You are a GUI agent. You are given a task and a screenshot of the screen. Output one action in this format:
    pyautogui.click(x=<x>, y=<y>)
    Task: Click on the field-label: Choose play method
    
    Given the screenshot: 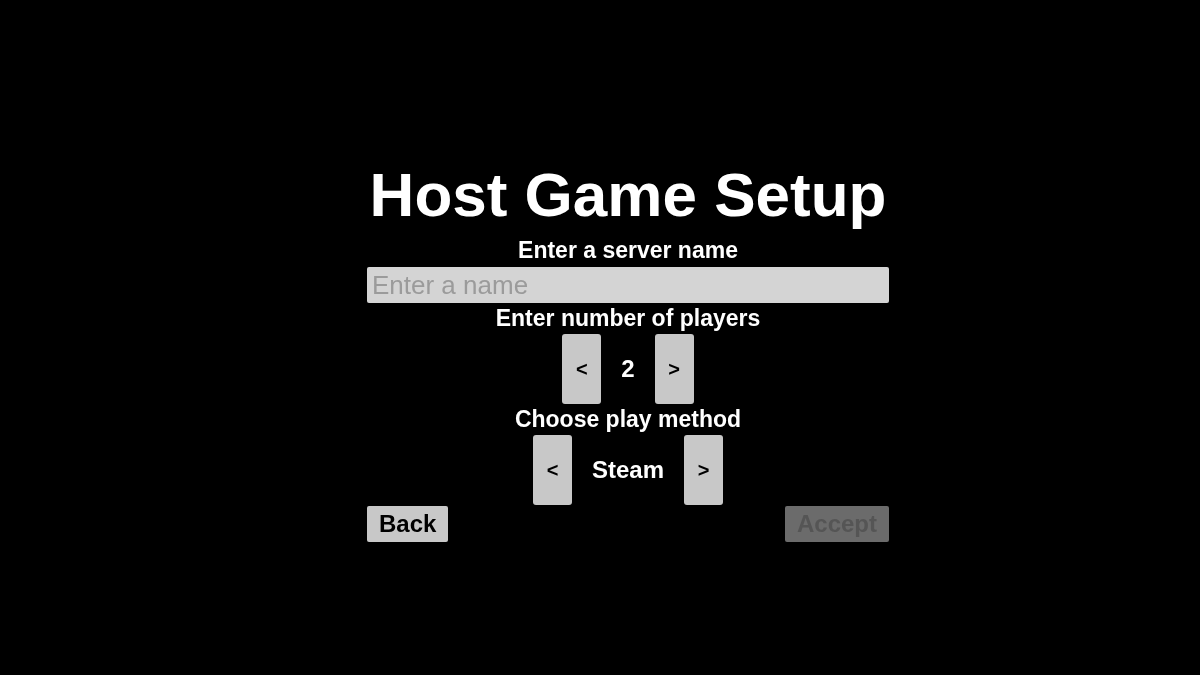 What is the action you would take?
    pyautogui.click(x=628, y=419)
    